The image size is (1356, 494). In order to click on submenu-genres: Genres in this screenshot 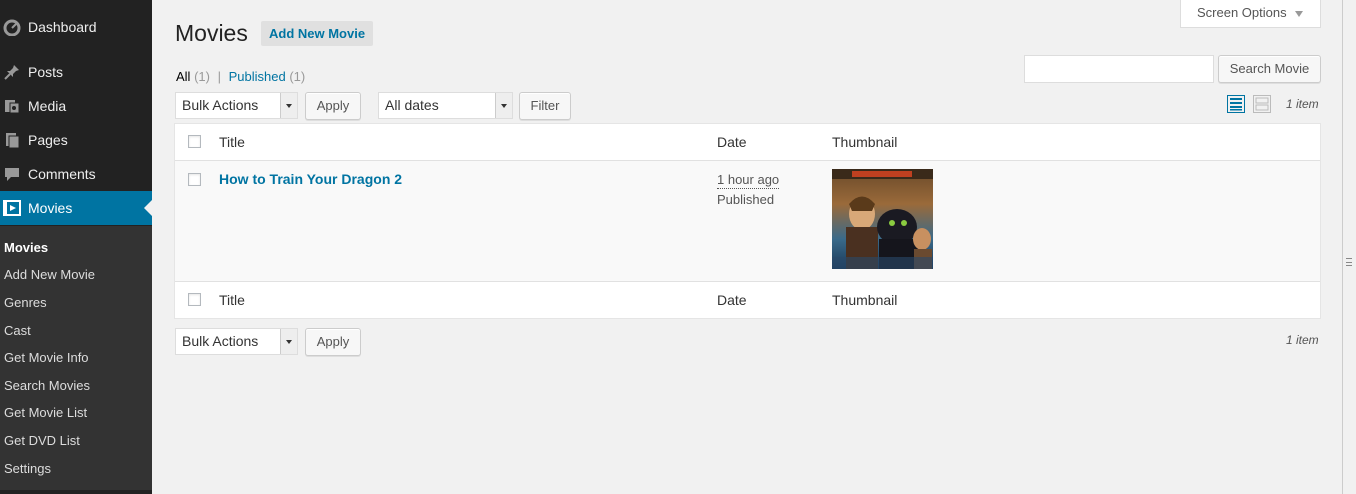, I will do `click(25, 302)`.